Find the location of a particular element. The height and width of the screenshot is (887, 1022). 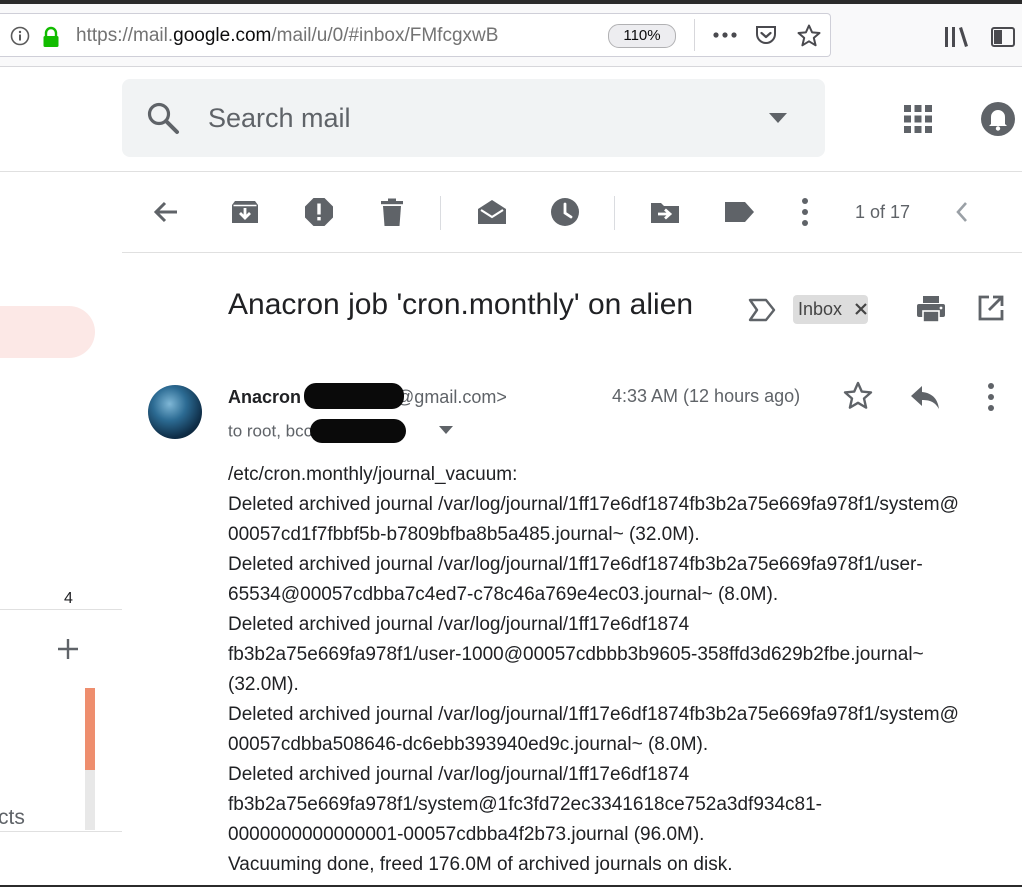

more-actions-button is located at coordinates (805, 212).